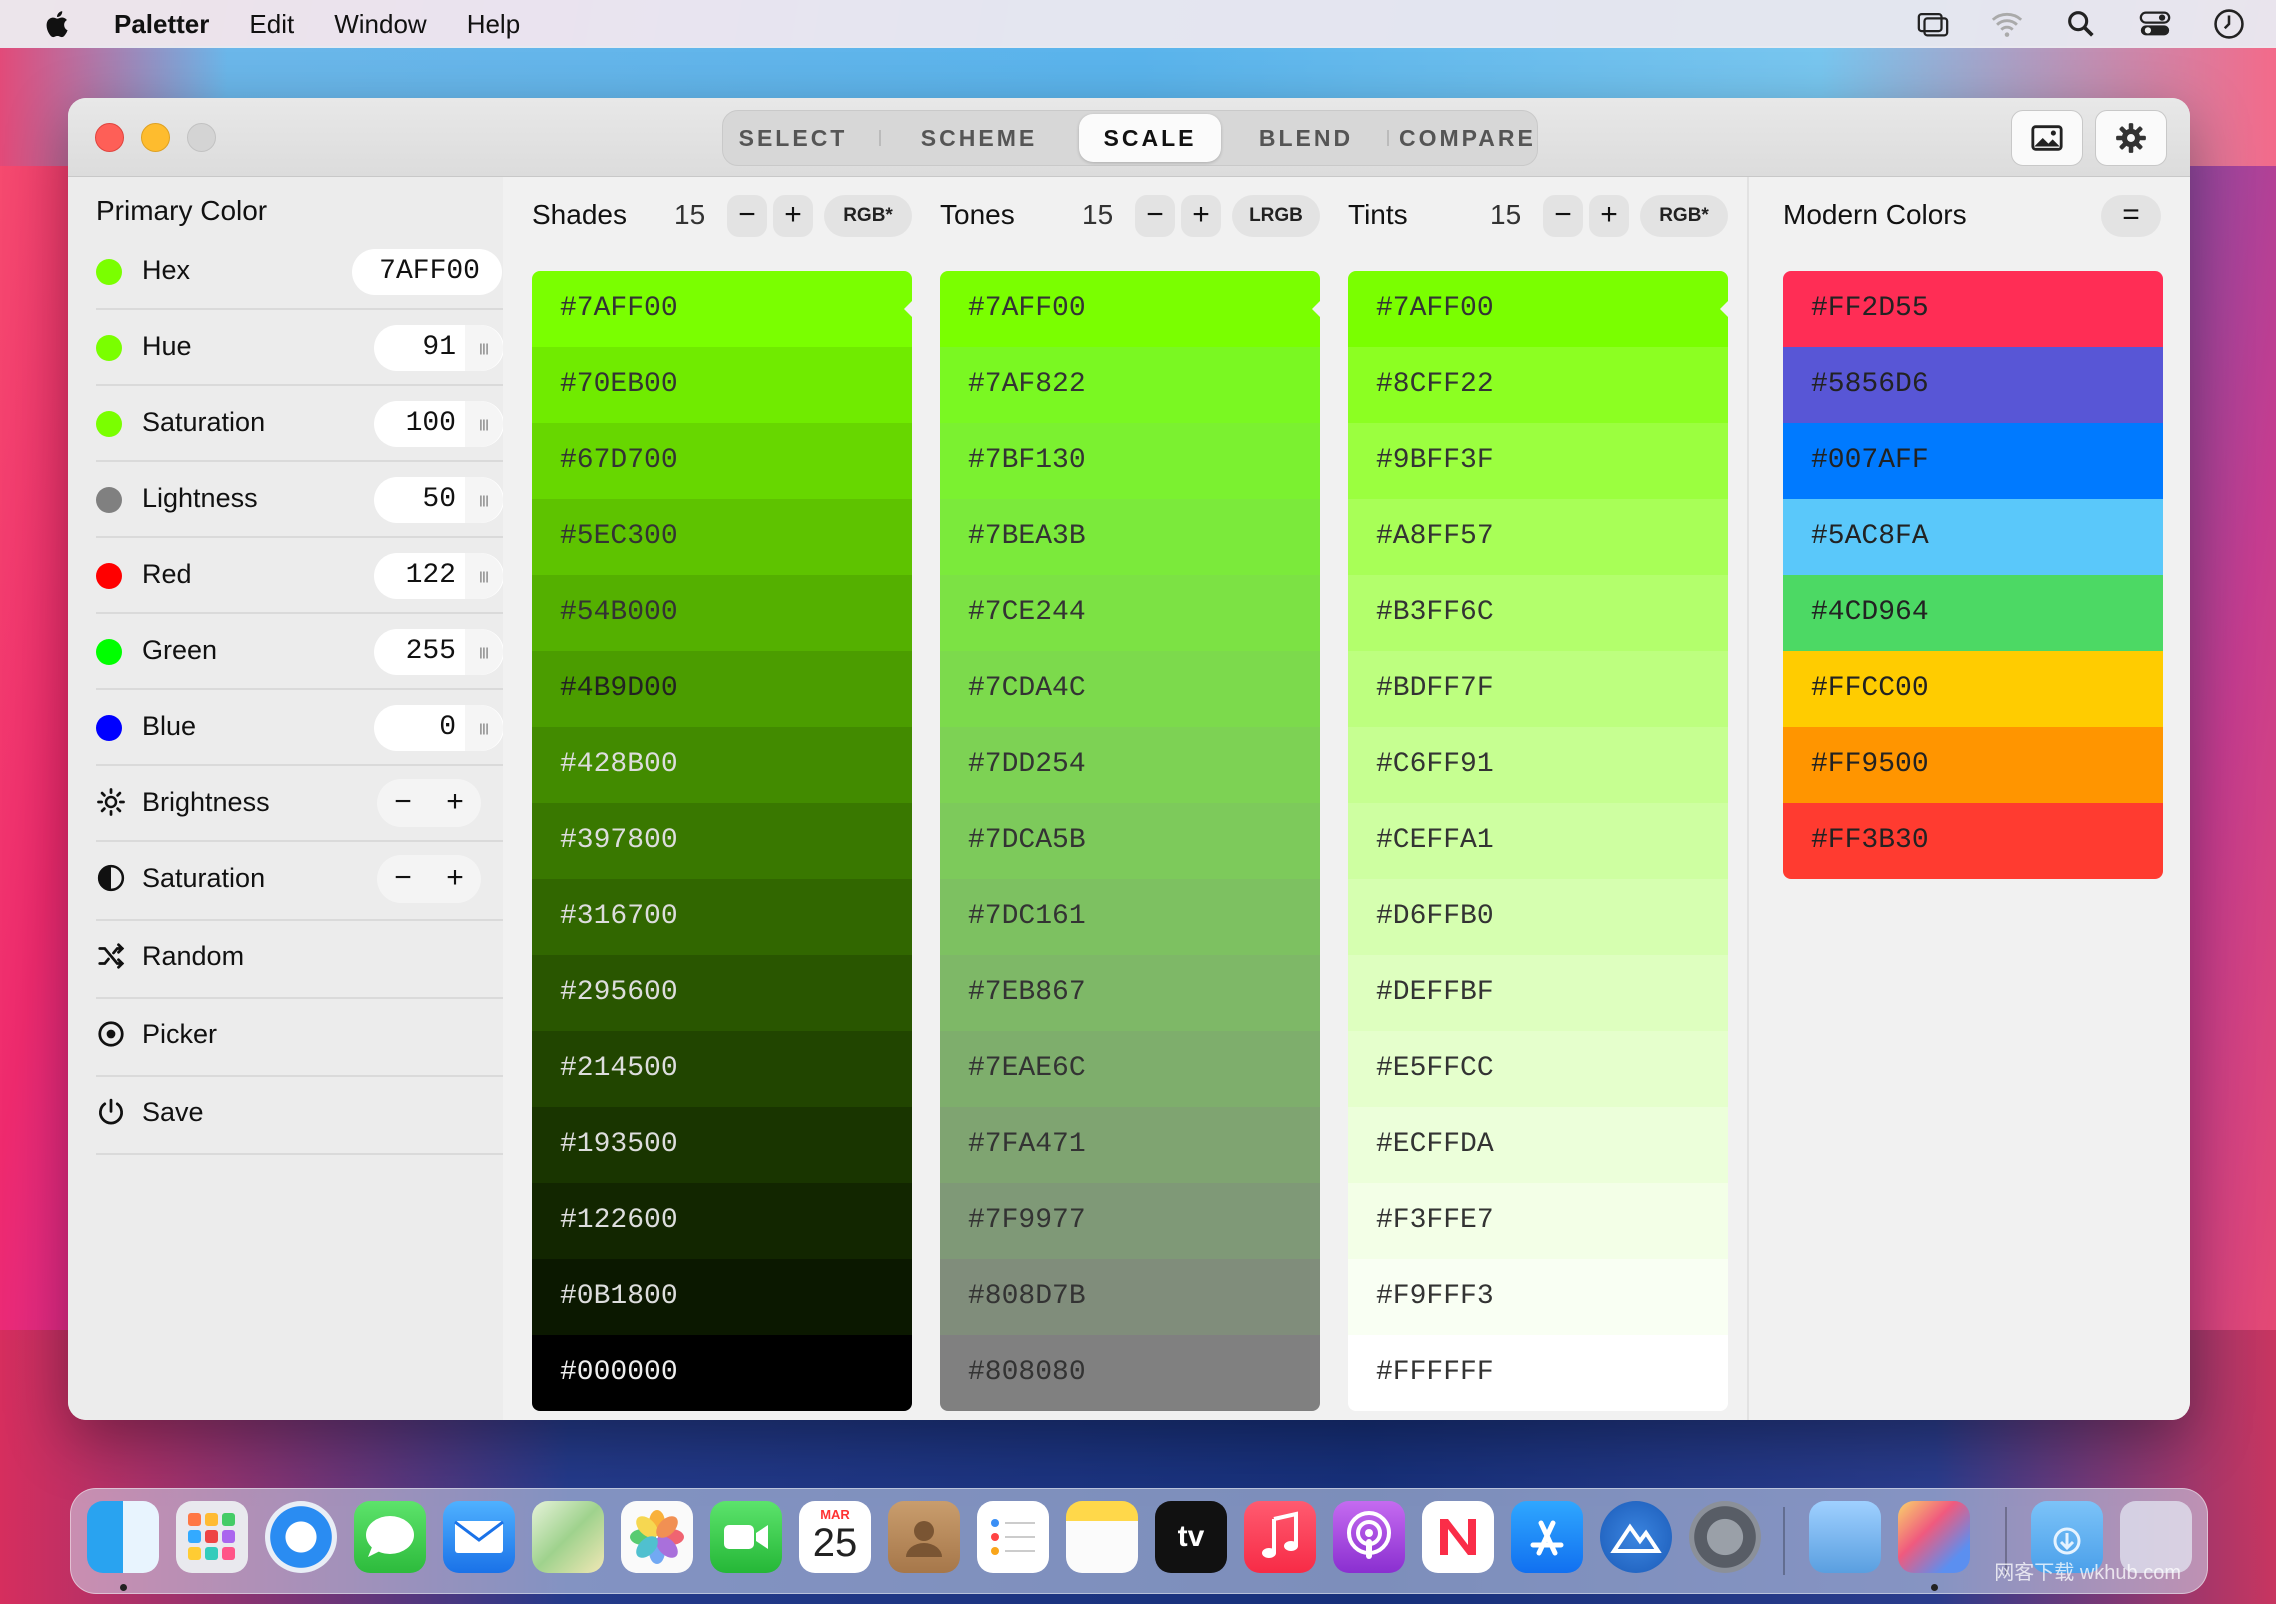 This screenshot has height=1604, width=2276. What do you see at coordinates (835, 1537) in the screenshot?
I see `calendar-icon: MAR 25` at bounding box center [835, 1537].